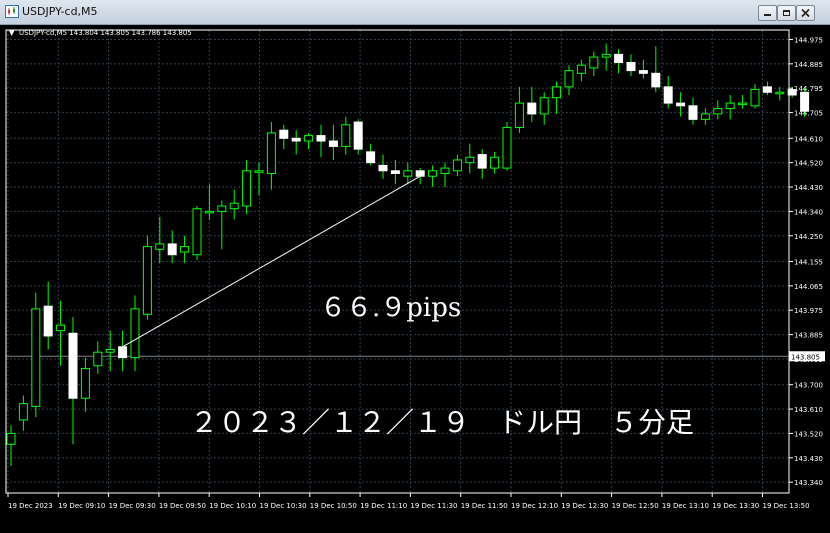 This screenshot has width=830, height=533. I want to click on y-tick-label: 144.065, so click(808, 287).